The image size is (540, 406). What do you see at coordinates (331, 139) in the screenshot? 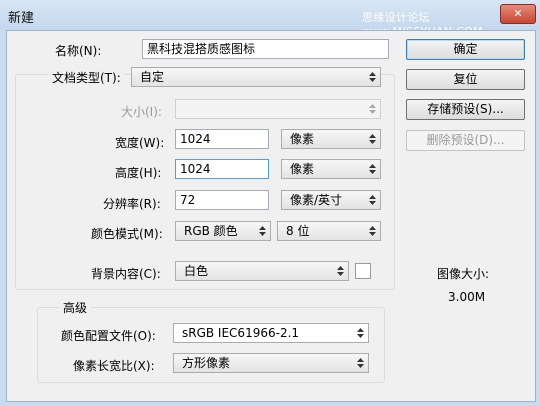
I see `width-unit-select: 像素` at bounding box center [331, 139].